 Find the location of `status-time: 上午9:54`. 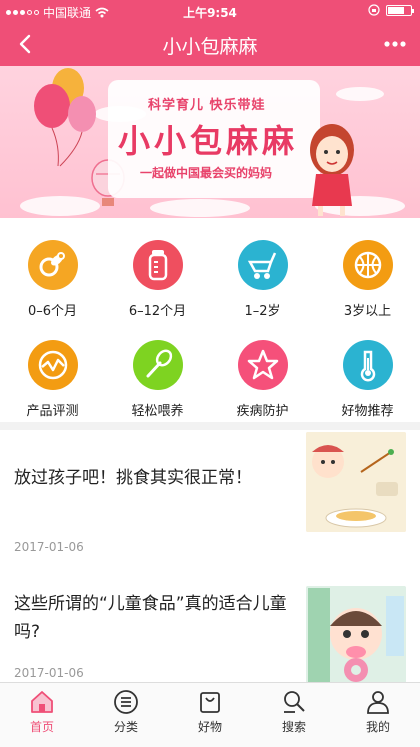

status-time: 上午9:54 is located at coordinates (210, 13).